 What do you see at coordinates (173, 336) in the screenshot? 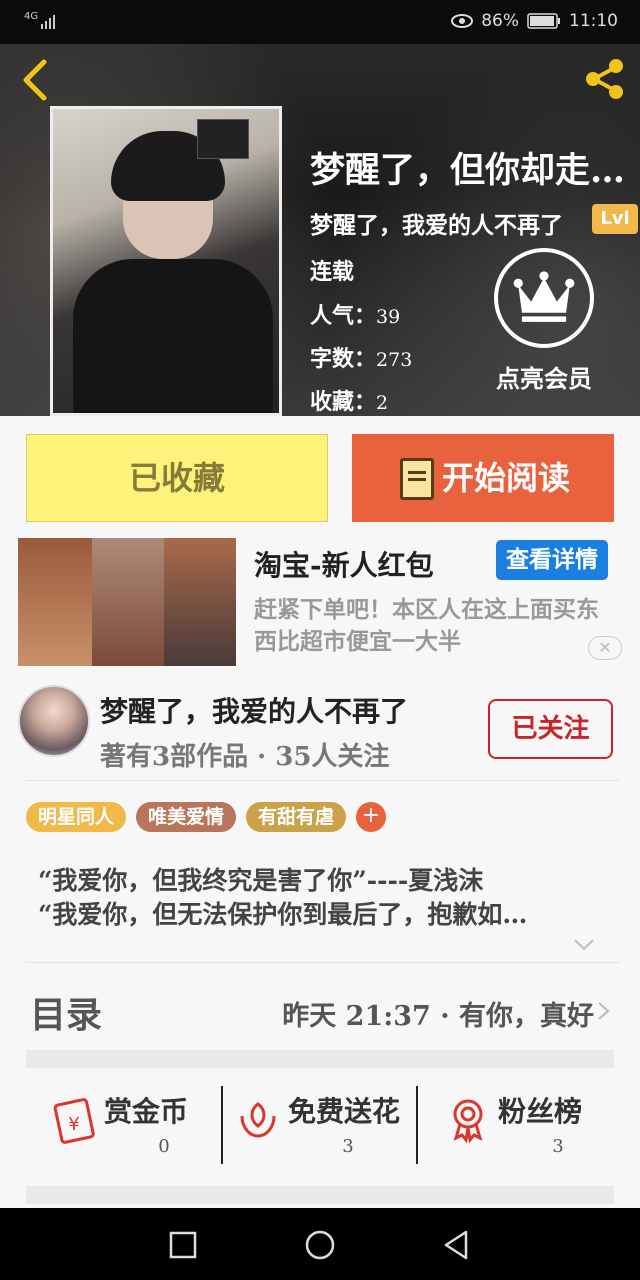
I see `cover-figure` at bounding box center [173, 336].